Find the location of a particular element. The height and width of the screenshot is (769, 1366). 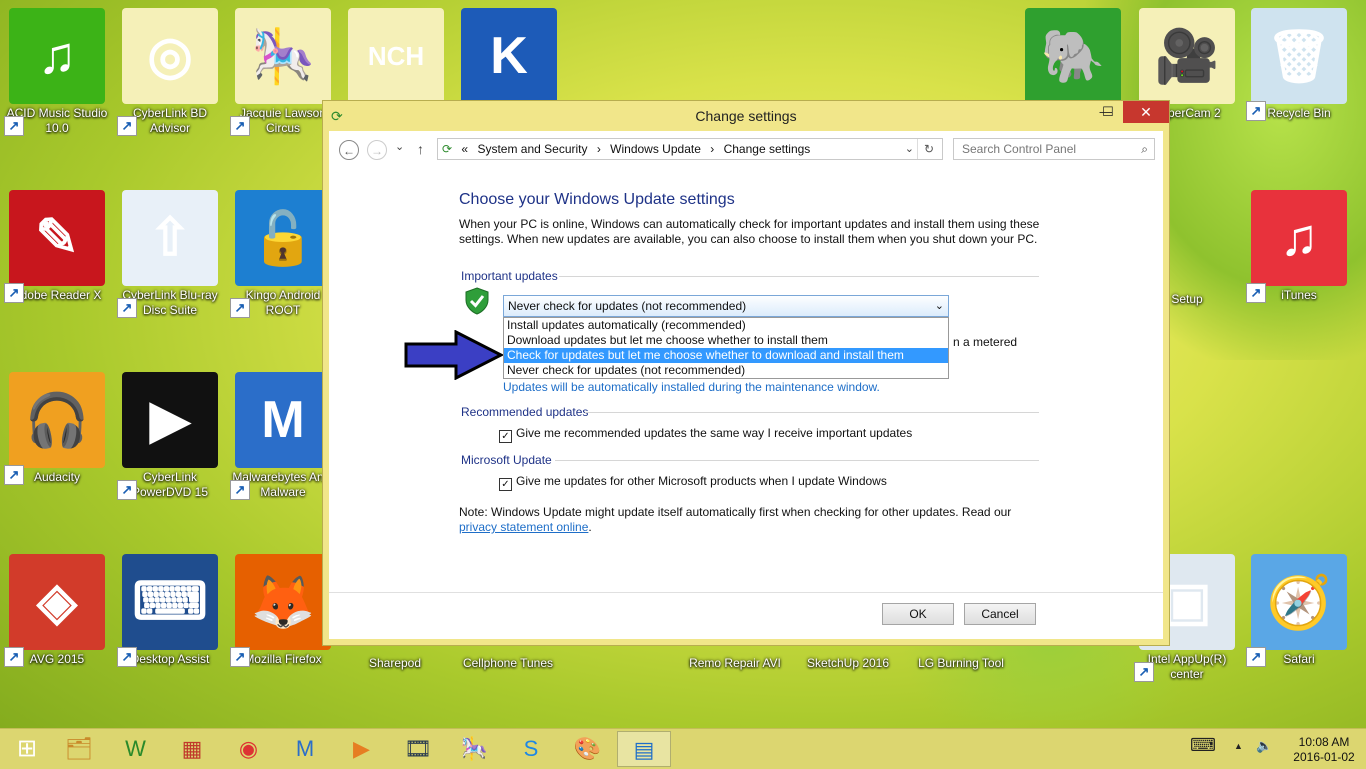

desktop-icon: ⌨ ↗ Desktop Assist is located at coordinates (170, 610).